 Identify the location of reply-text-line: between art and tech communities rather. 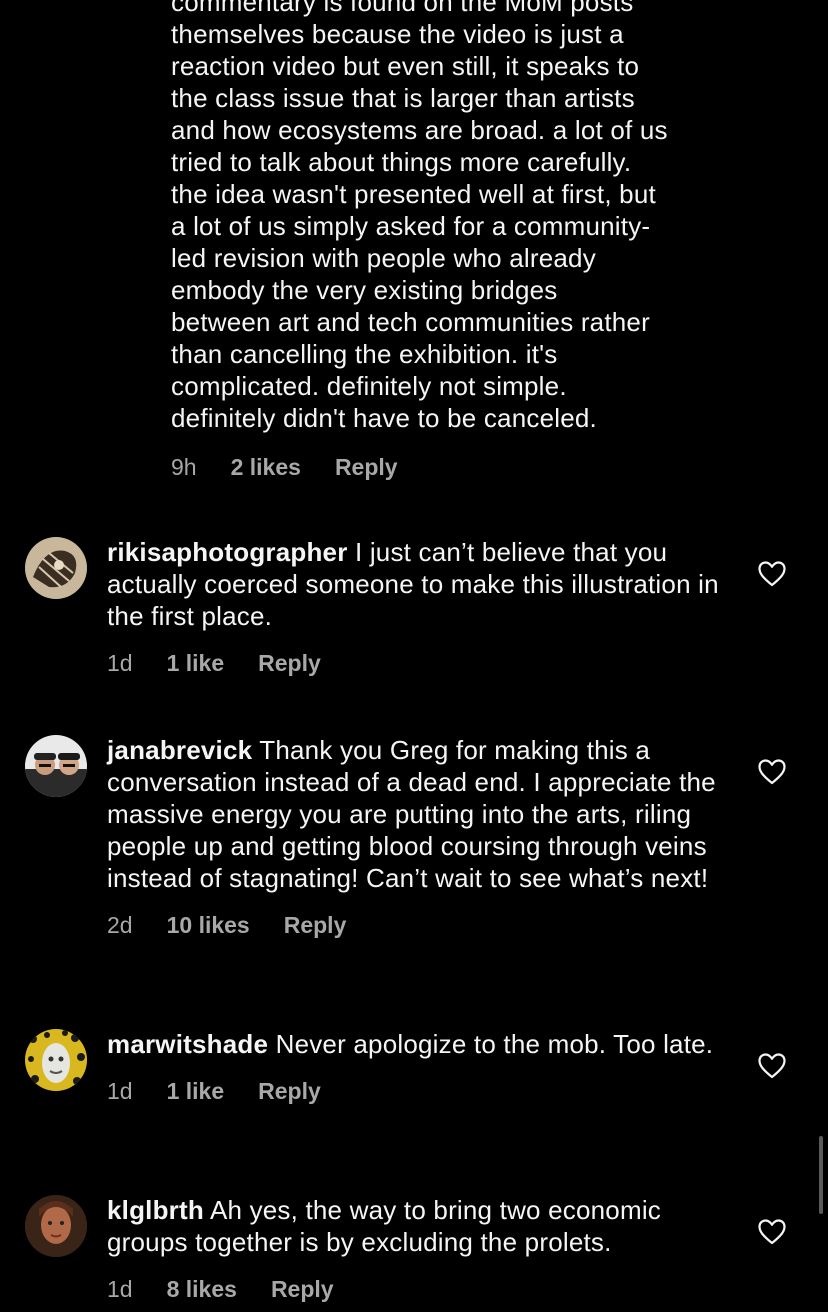
(410, 322).